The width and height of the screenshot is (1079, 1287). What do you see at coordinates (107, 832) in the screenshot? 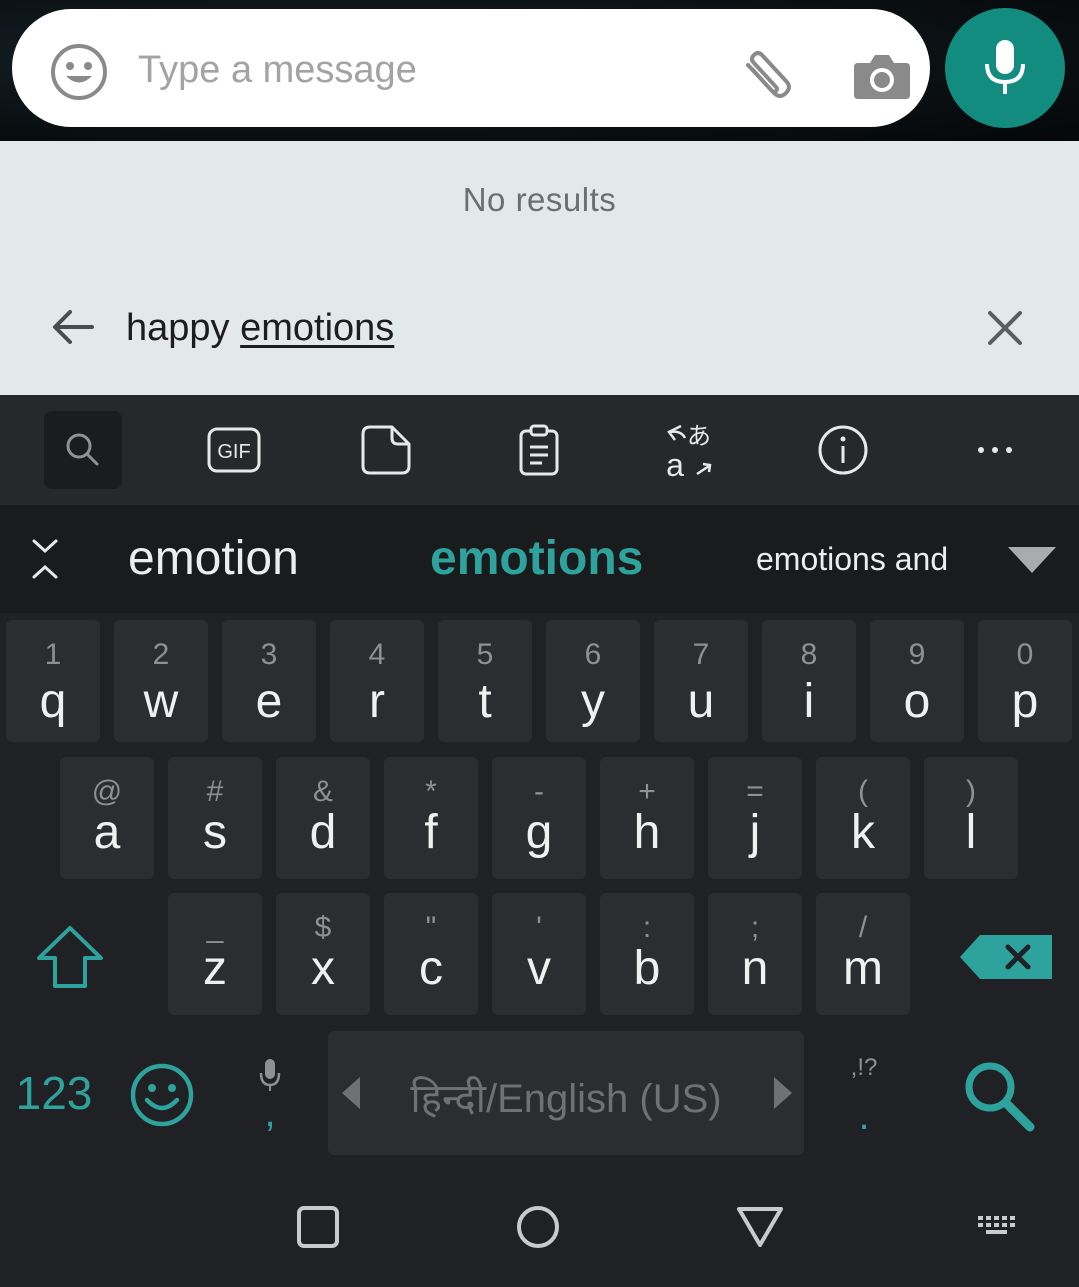
I see `key-label: a` at bounding box center [107, 832].